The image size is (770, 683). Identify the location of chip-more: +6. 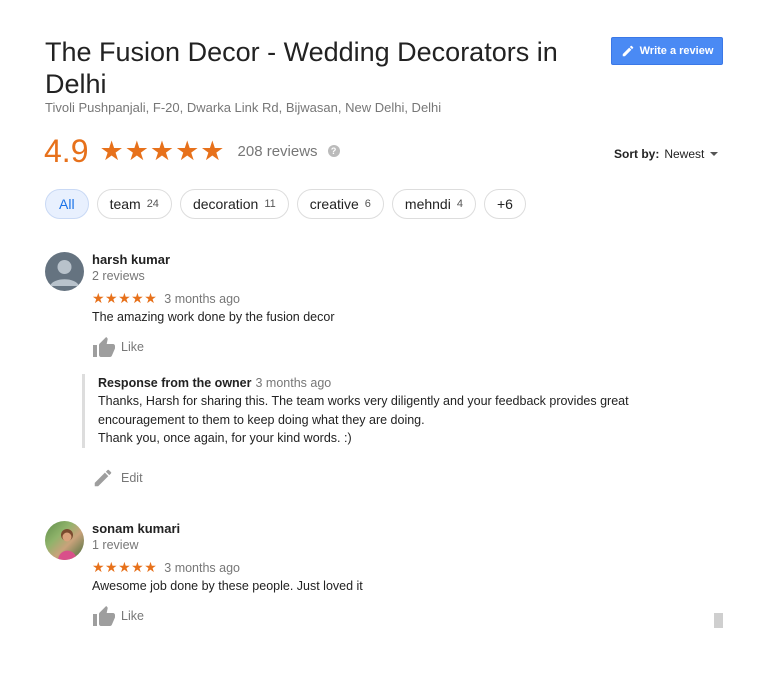
(504, 204).